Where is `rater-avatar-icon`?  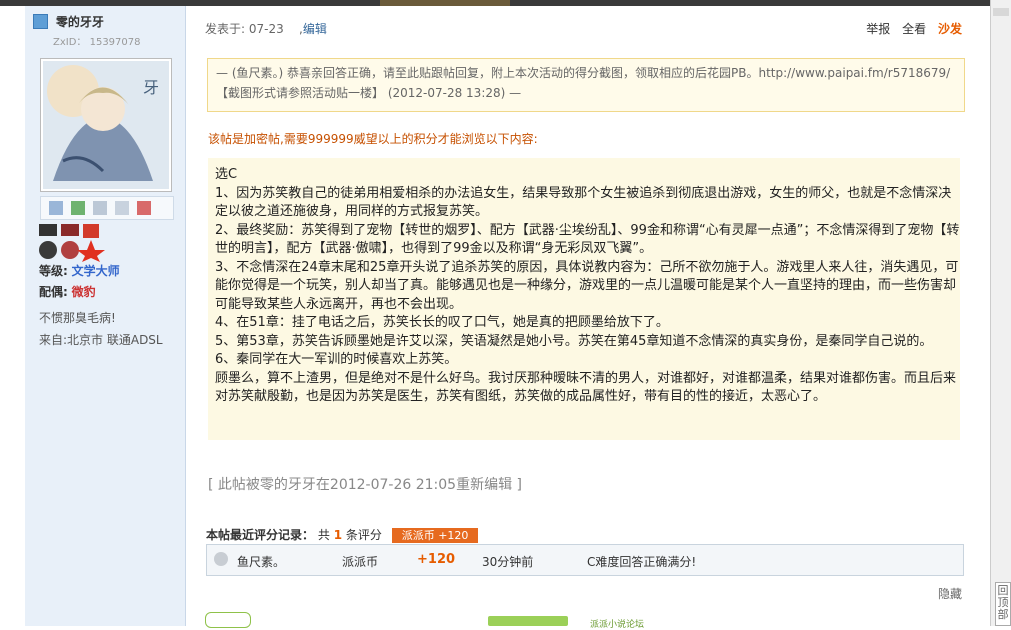
rater-avatar-icon is located at coordinates (221, 559).